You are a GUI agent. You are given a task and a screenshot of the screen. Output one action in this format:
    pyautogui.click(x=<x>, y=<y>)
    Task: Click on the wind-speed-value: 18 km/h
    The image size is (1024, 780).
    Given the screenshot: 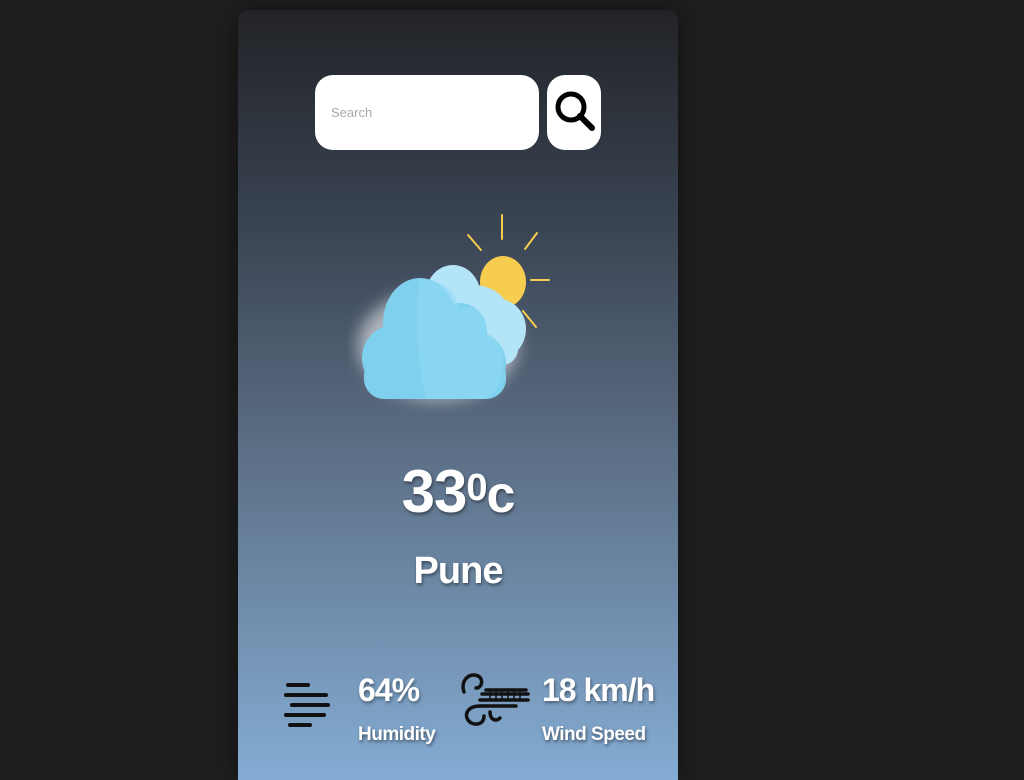 What is the action you would take?
    pyautogui.click(x=598, y=690)
    